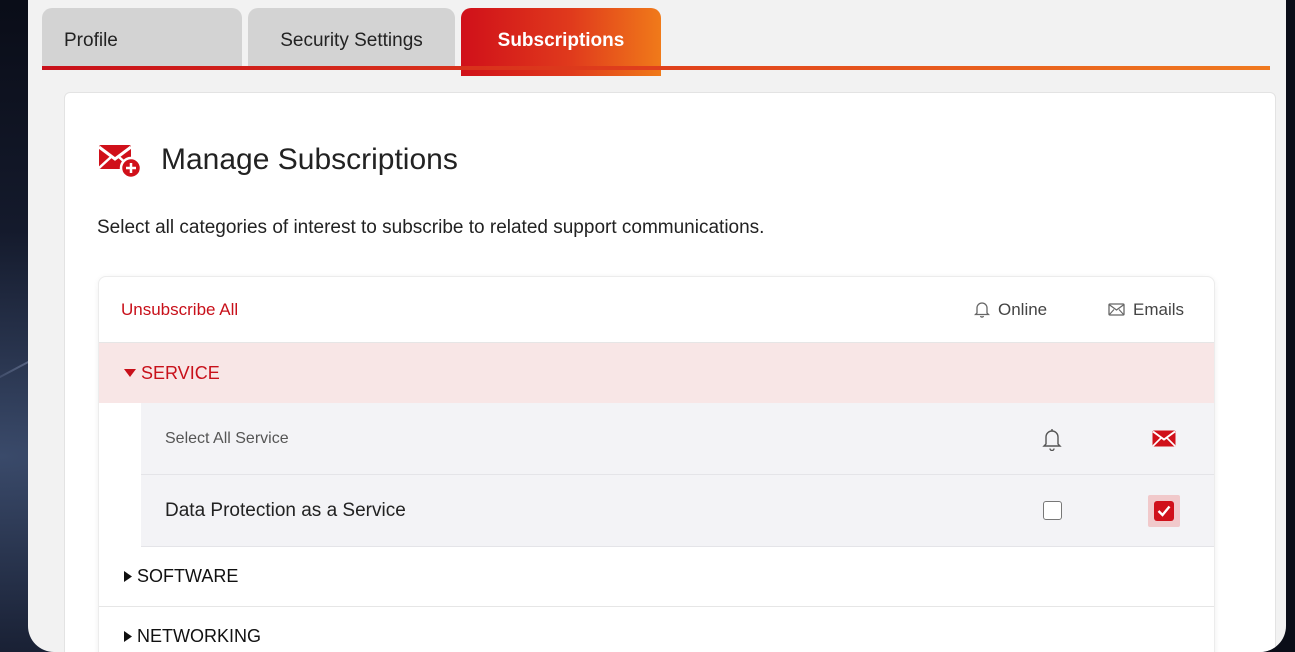 This screenshot has width=1295, height=652. I want to click on tab-underline, so click(656, 68).